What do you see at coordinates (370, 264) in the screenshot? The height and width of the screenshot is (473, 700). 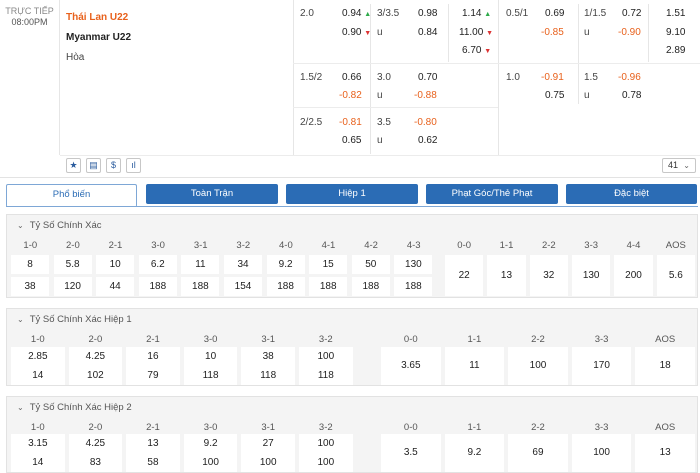 I see `odds-cell: 50` at bounding box center [370, 264].